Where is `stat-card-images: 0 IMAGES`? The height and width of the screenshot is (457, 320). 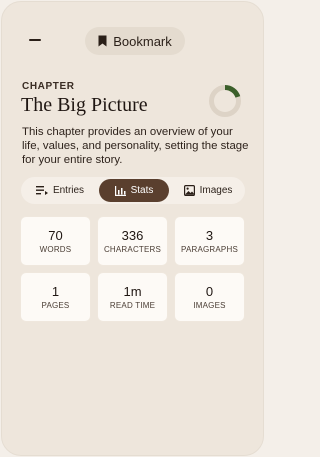
stat-card-images: 0 IMAGES is located at coordinates (209, 297).